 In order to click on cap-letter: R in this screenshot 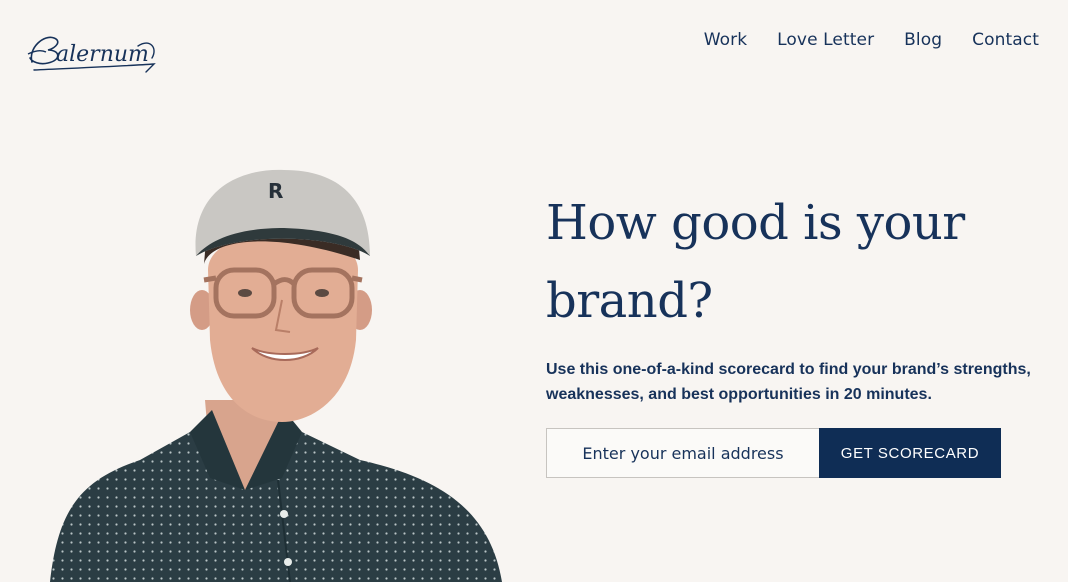, I will do `click(275, 191)`.